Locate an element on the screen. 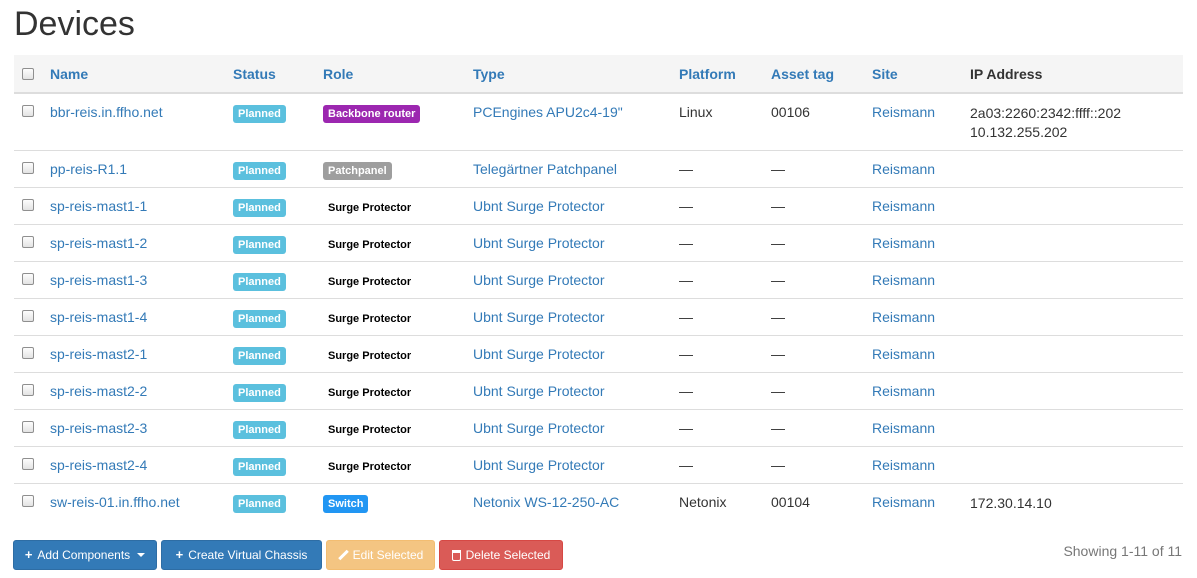 This screenshot has height=578, width=1197. pagination-summary: Showing 1-11 of 11 is located at coordinates (1122, 551).